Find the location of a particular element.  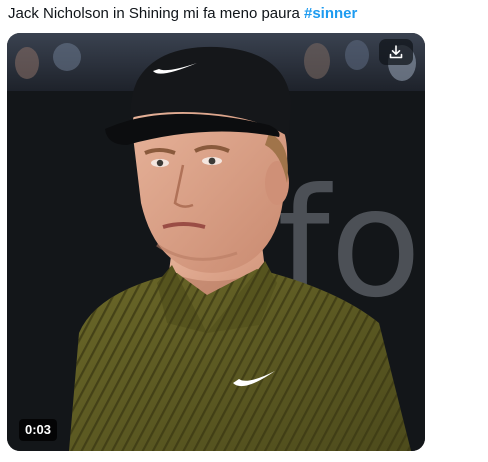

download-button is located at coordinates (396, 52).